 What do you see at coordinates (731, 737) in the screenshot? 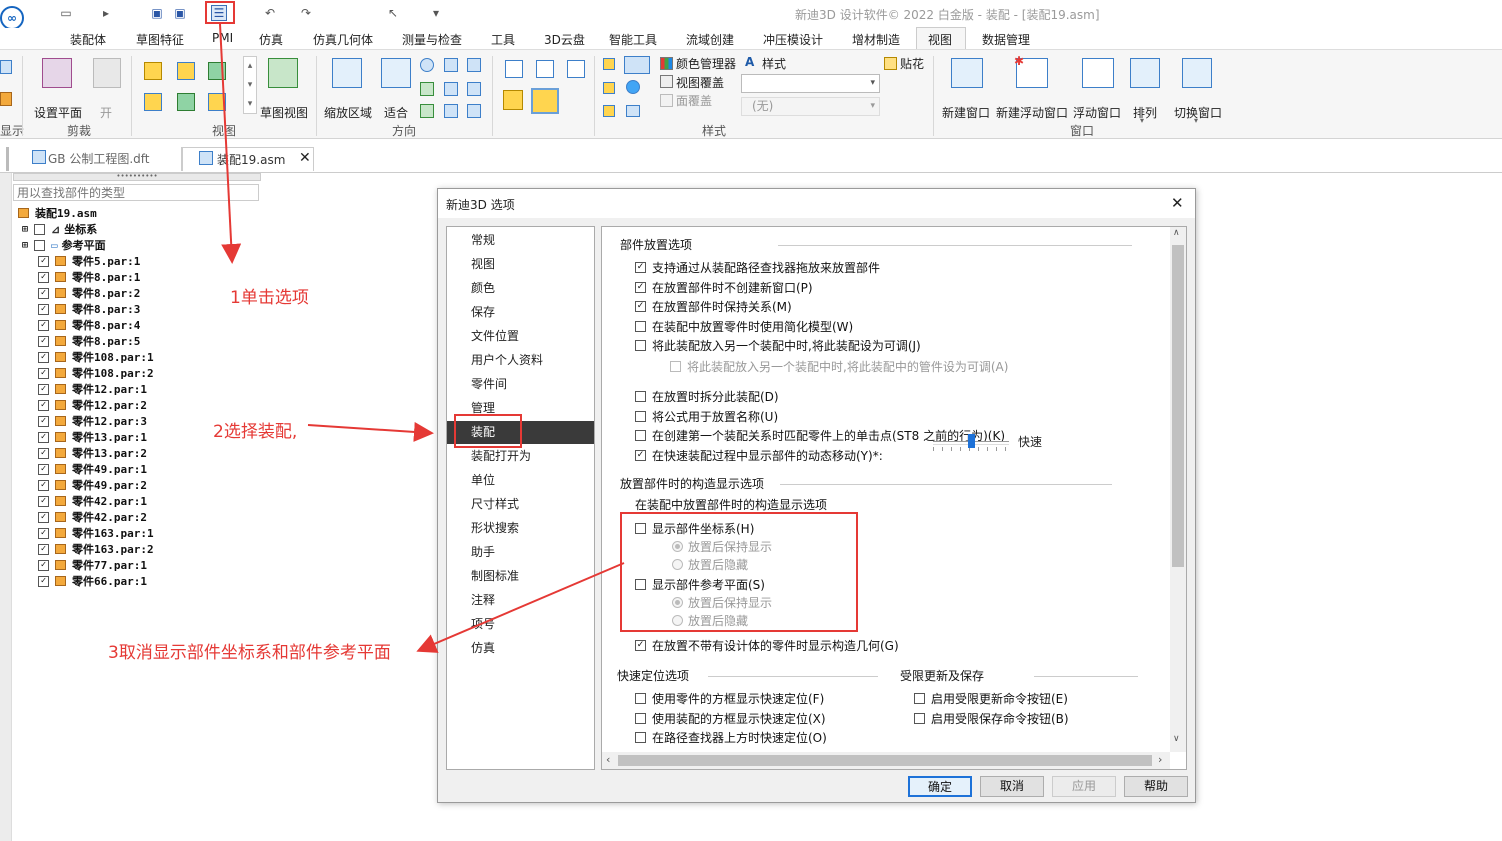
I see `option-row: 在路径查找器上方时快速定位(O)` at bounding box center [731, 737].